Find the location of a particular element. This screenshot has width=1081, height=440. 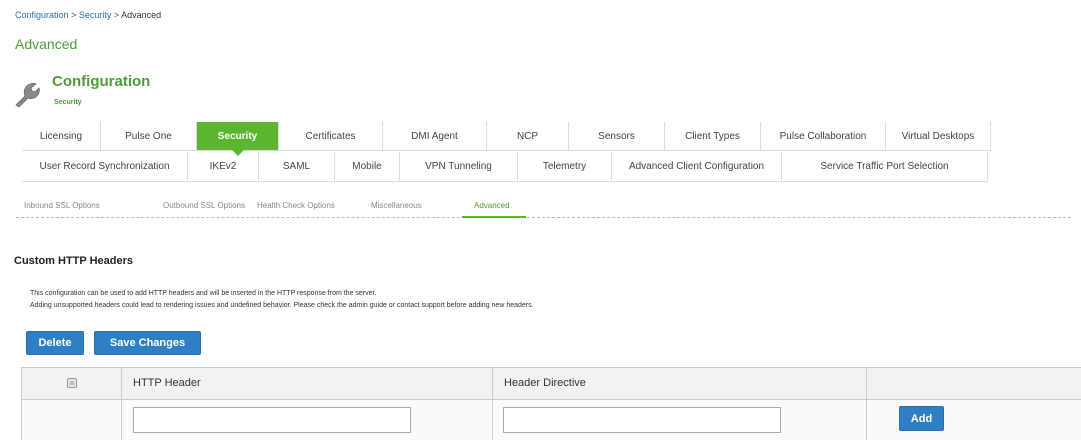

add-cell: Add is located at coordinates (974, 420).